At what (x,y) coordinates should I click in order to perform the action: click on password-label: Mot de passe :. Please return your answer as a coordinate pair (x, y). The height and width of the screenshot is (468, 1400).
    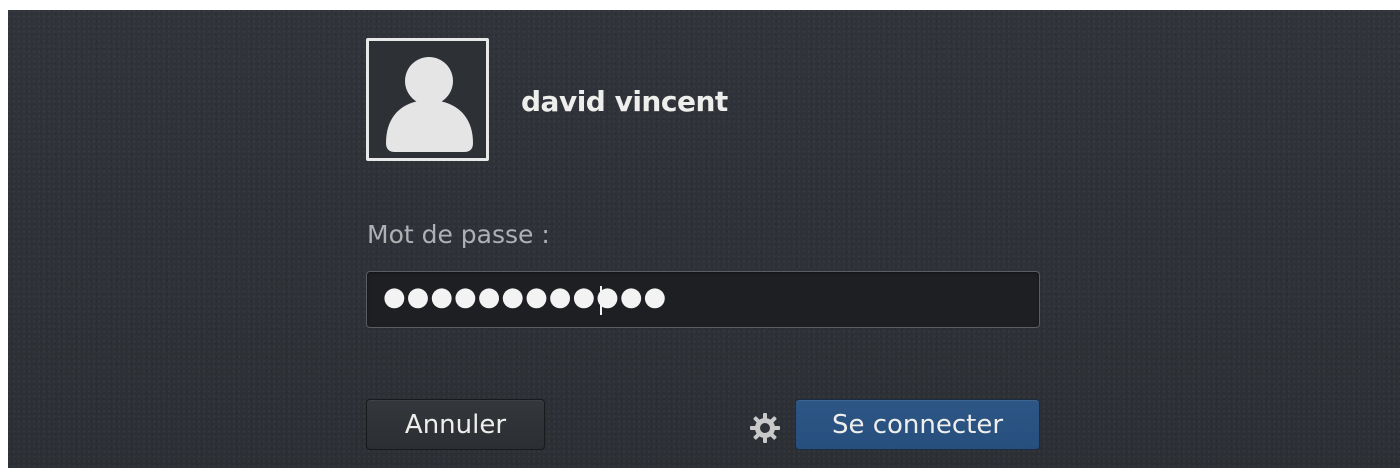
    Looking at the image, I should click on (458, 234).